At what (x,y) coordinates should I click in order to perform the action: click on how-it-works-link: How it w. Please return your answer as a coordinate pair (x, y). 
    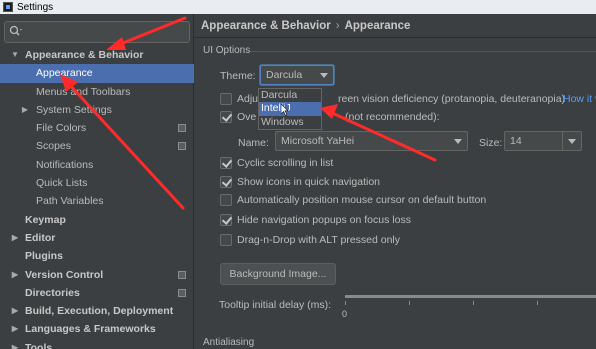
    Looking at the image, I should click on (579, 99).